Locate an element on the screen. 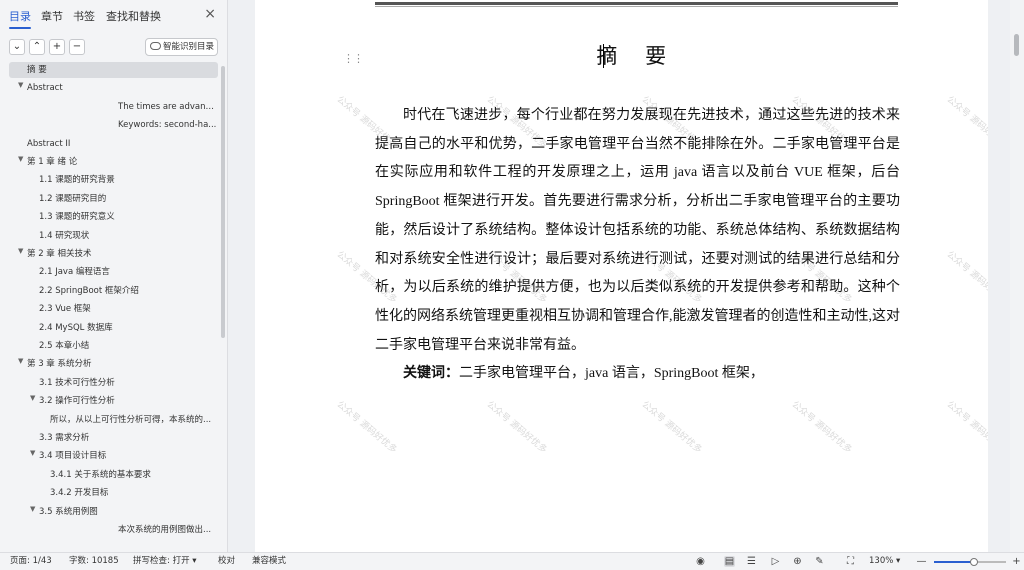 Image resolution: width=1024 pixels, height=570 pixels. smart-toc-button: 智能识别目录 is located at coordinates (181, 47).